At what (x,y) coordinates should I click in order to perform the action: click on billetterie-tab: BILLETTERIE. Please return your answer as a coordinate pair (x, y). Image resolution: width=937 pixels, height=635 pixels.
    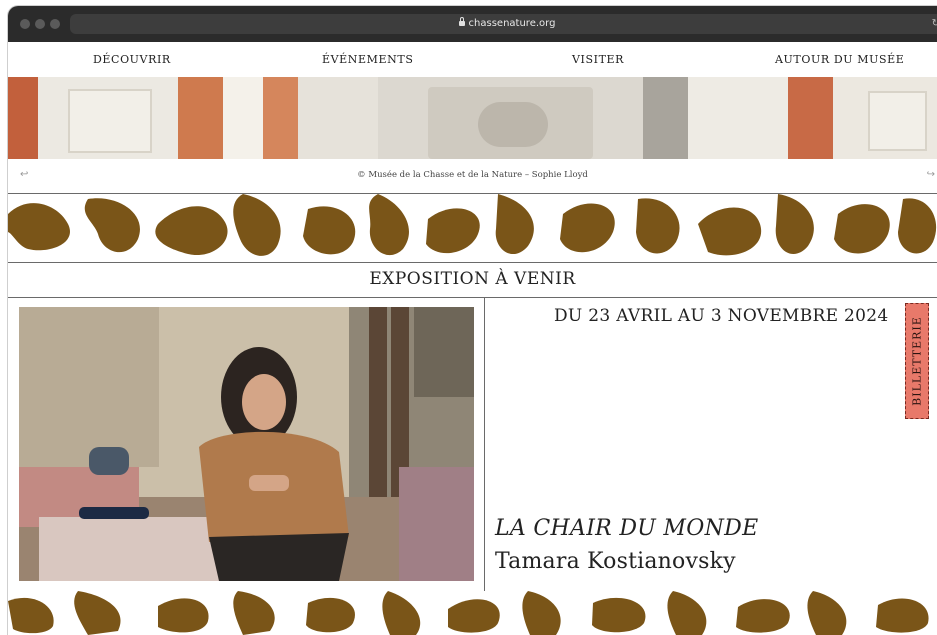
    Looking at the image, I should click on (917, 361).